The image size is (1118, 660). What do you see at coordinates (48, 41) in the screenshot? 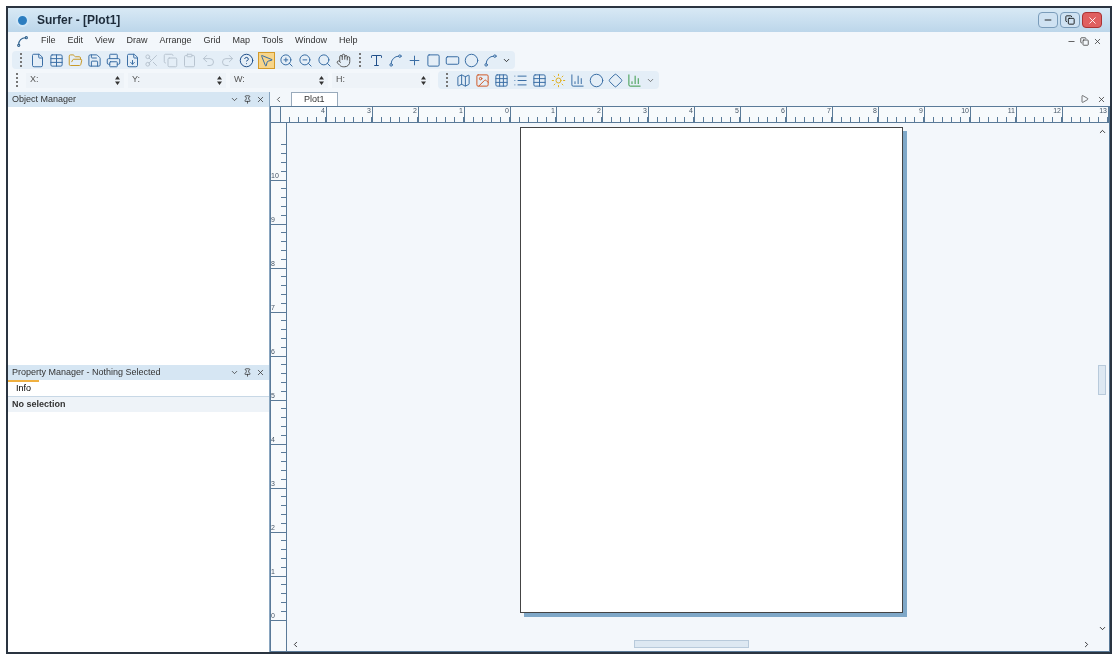
I see `menu-item: File` at bounding box center [48, 41].